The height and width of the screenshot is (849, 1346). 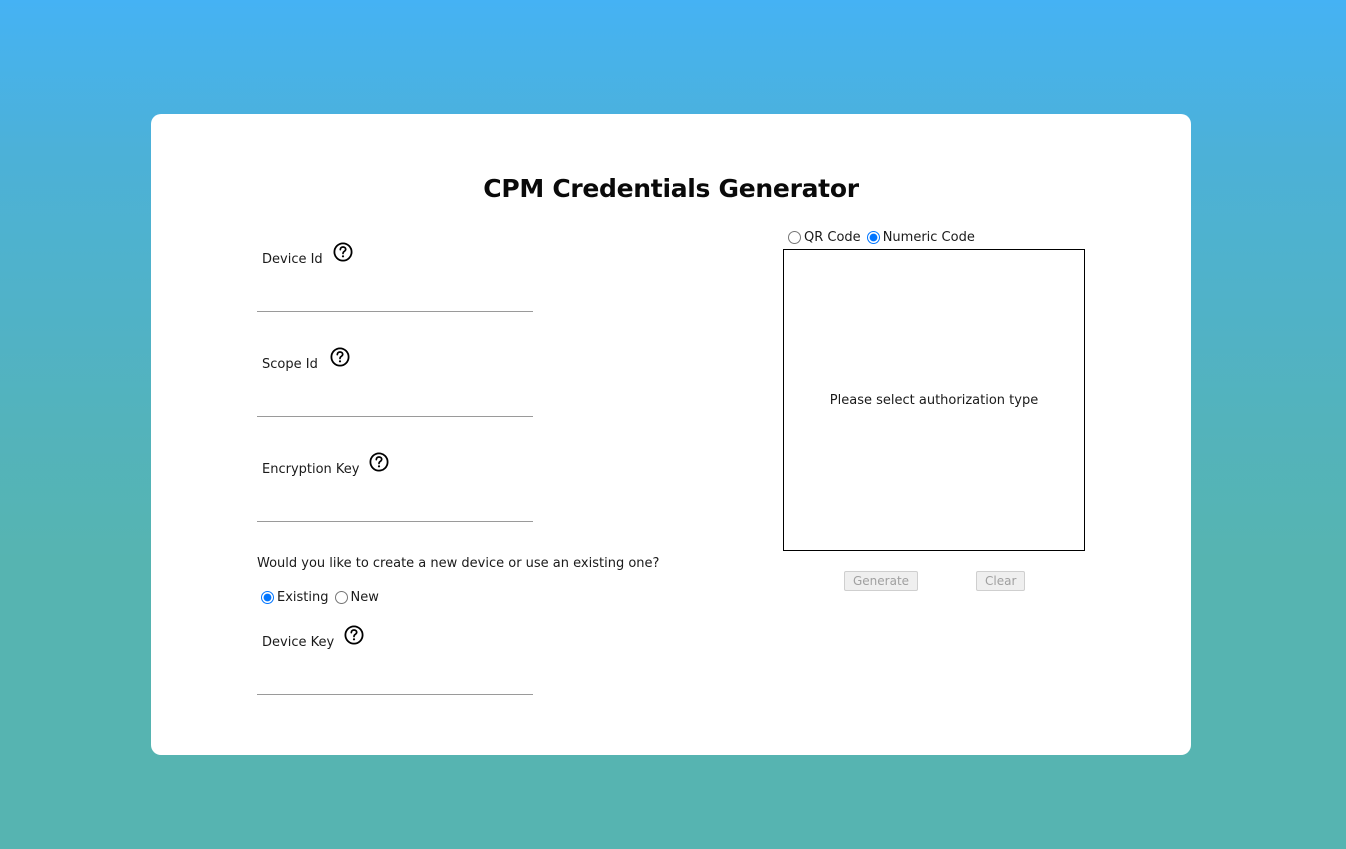 I want to click on numeric-code-option-label: Numeric Code, so click(x=928, y=237).